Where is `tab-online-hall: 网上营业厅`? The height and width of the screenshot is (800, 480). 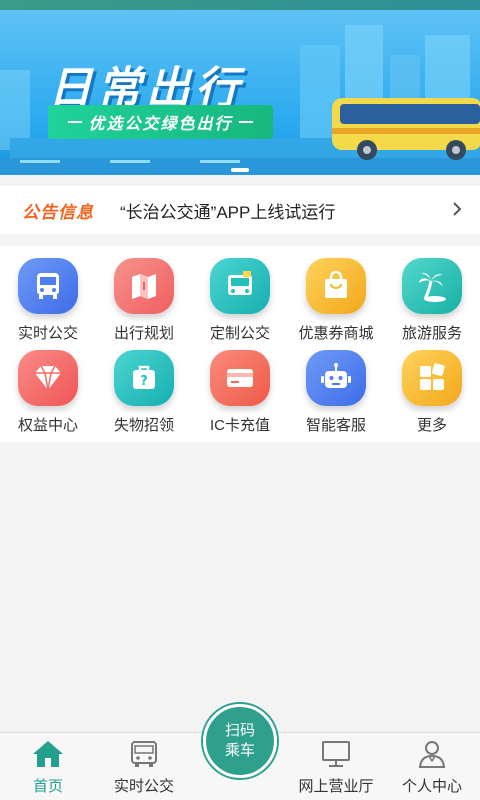
tab-online-hall: 网上营业厅 is located at coordinates (336, 766).